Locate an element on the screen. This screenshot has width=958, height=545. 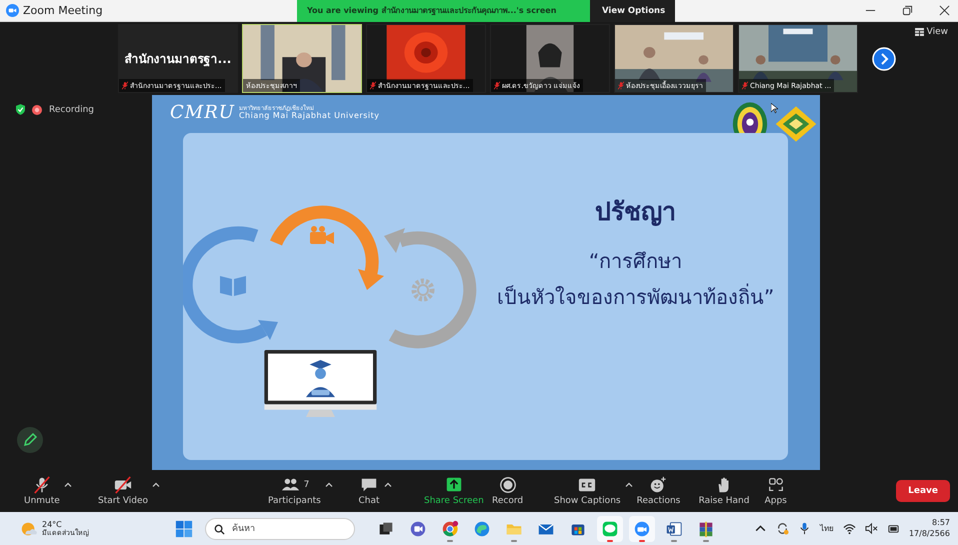
annotate-pencil-icon is located at coordinates (30, 440).